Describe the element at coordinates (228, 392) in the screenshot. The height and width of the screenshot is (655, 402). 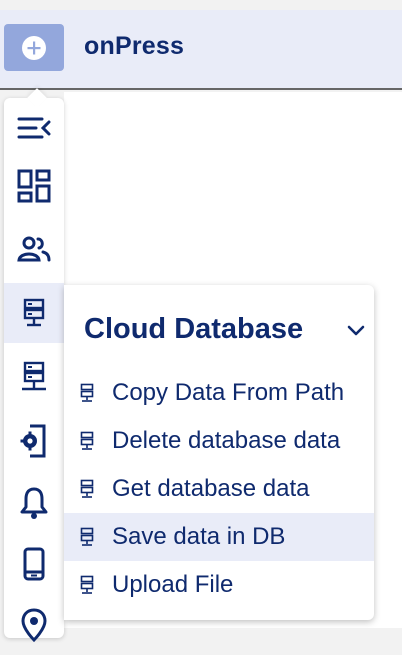
I see `menu-item-label: Copy Data From Path` at that location.